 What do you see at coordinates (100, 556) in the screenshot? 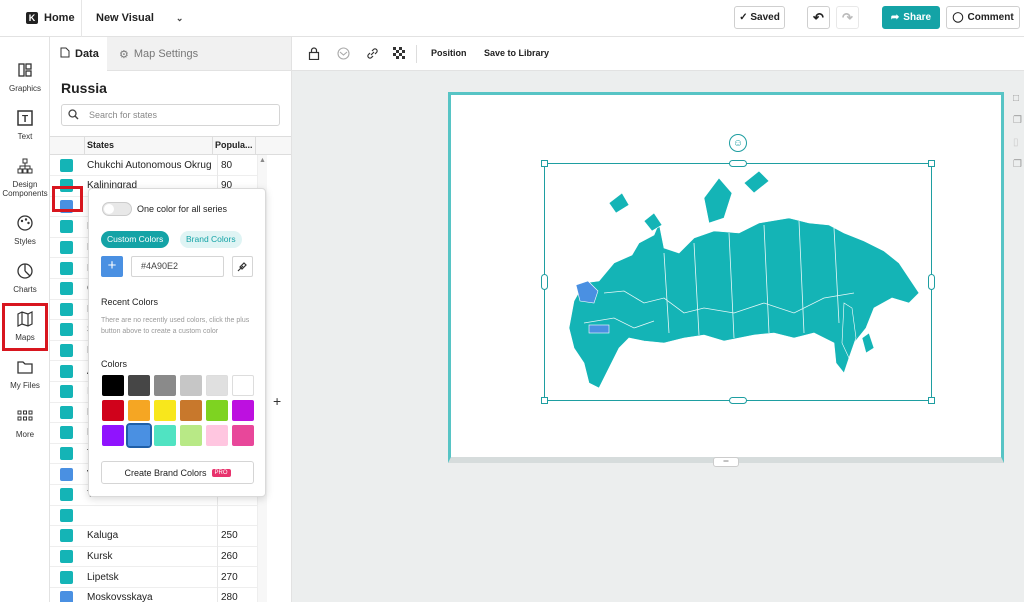
I see `state-name: Kursk` at bounding box center [100, 556].